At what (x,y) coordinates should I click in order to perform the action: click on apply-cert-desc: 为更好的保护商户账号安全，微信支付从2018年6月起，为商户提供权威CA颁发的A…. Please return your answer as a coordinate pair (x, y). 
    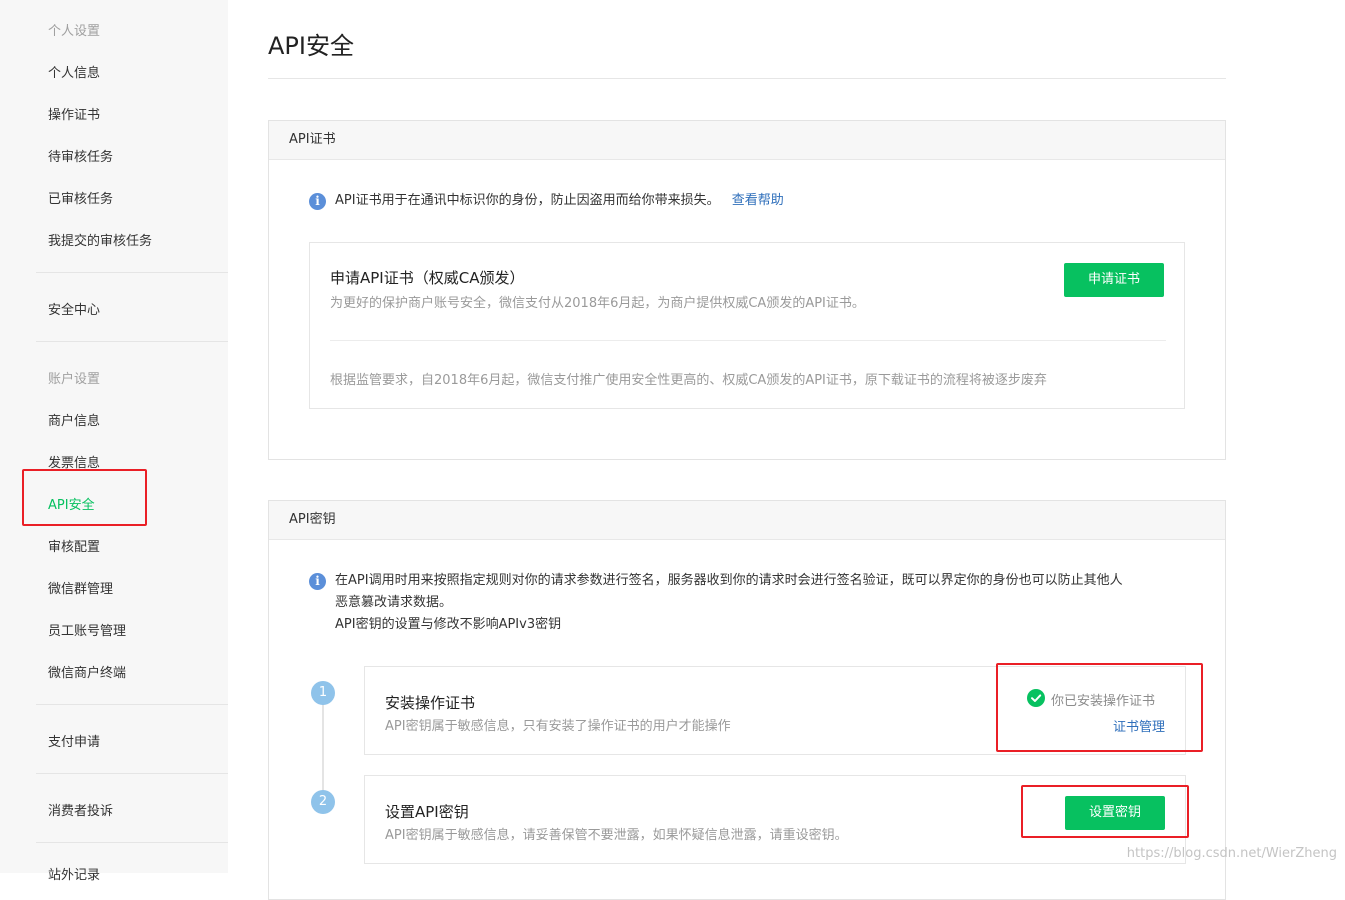
    Looking at the image, I should click on (597, 301).